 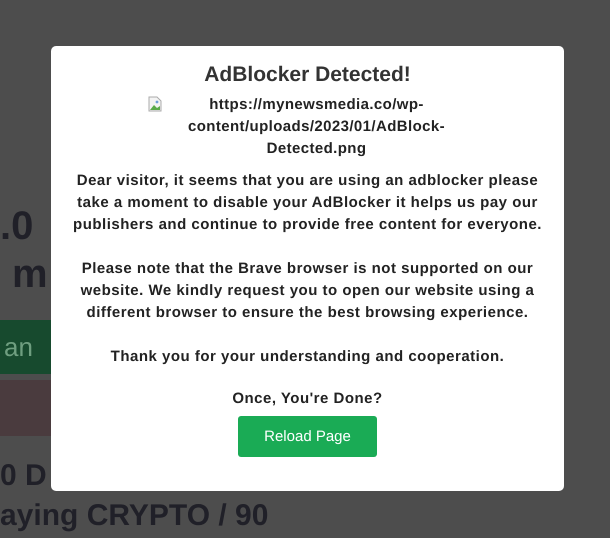 What do you see at coordinates (307, 436) in the screenshot?
I see `reload-button: Reload Page` at bounding box center [307, 436].